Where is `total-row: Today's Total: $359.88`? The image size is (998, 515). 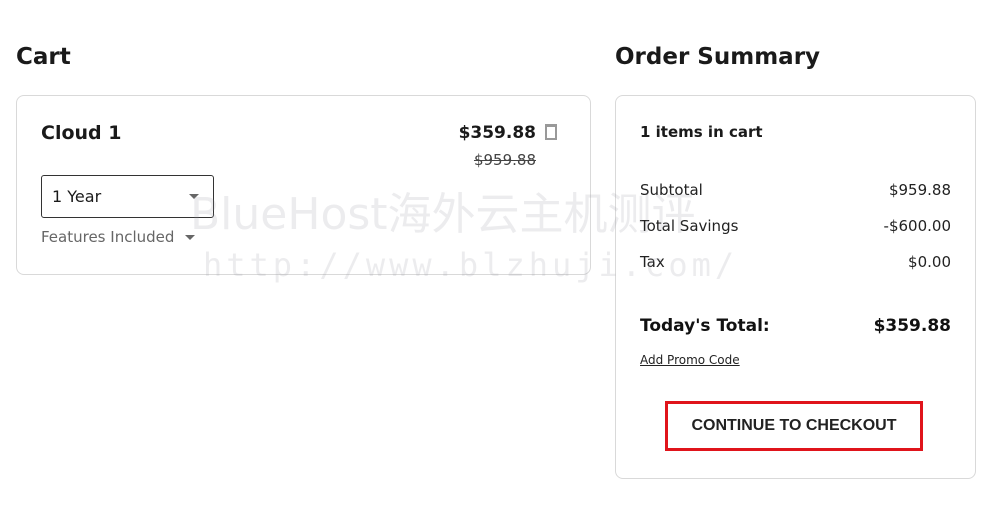 total-row: Today's Total: $359.88 is located at coordinates (795, 326).